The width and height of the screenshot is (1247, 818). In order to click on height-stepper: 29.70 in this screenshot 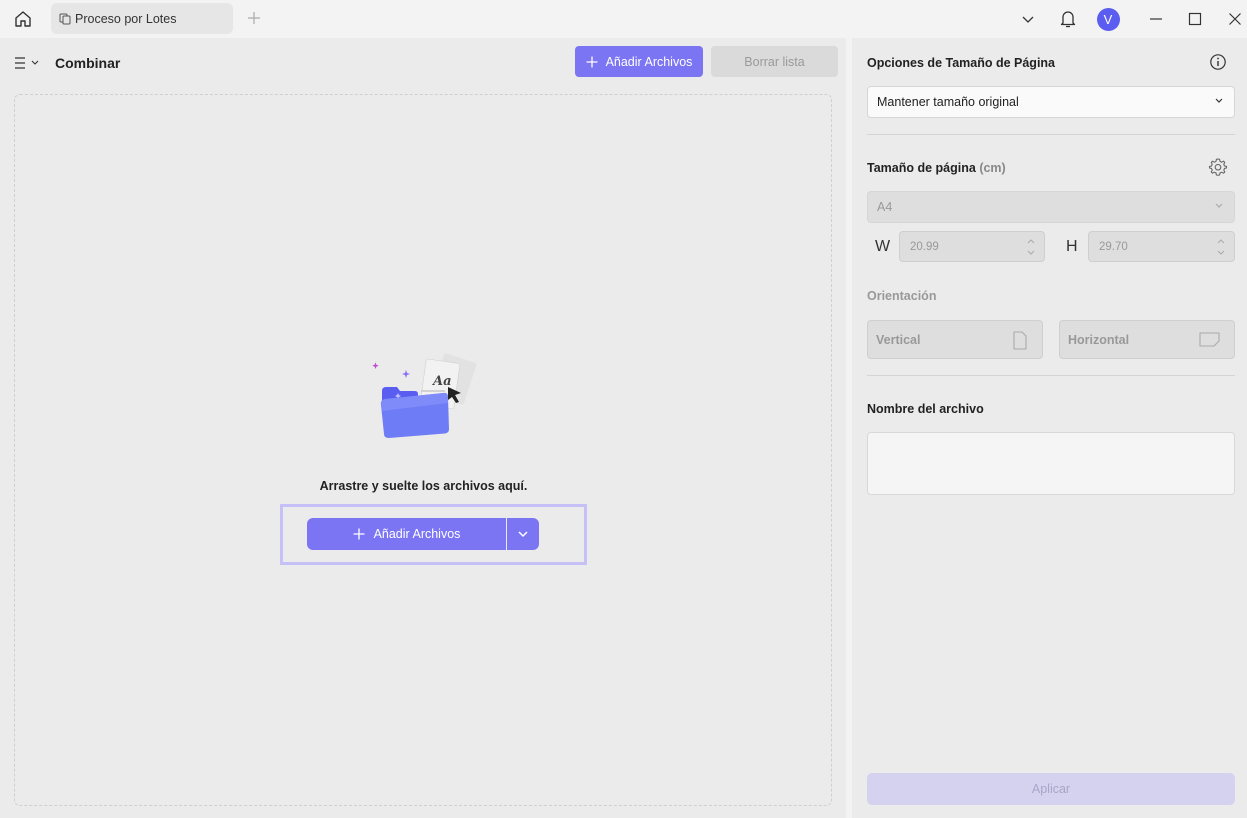, I will do `click(1161, 246)`.